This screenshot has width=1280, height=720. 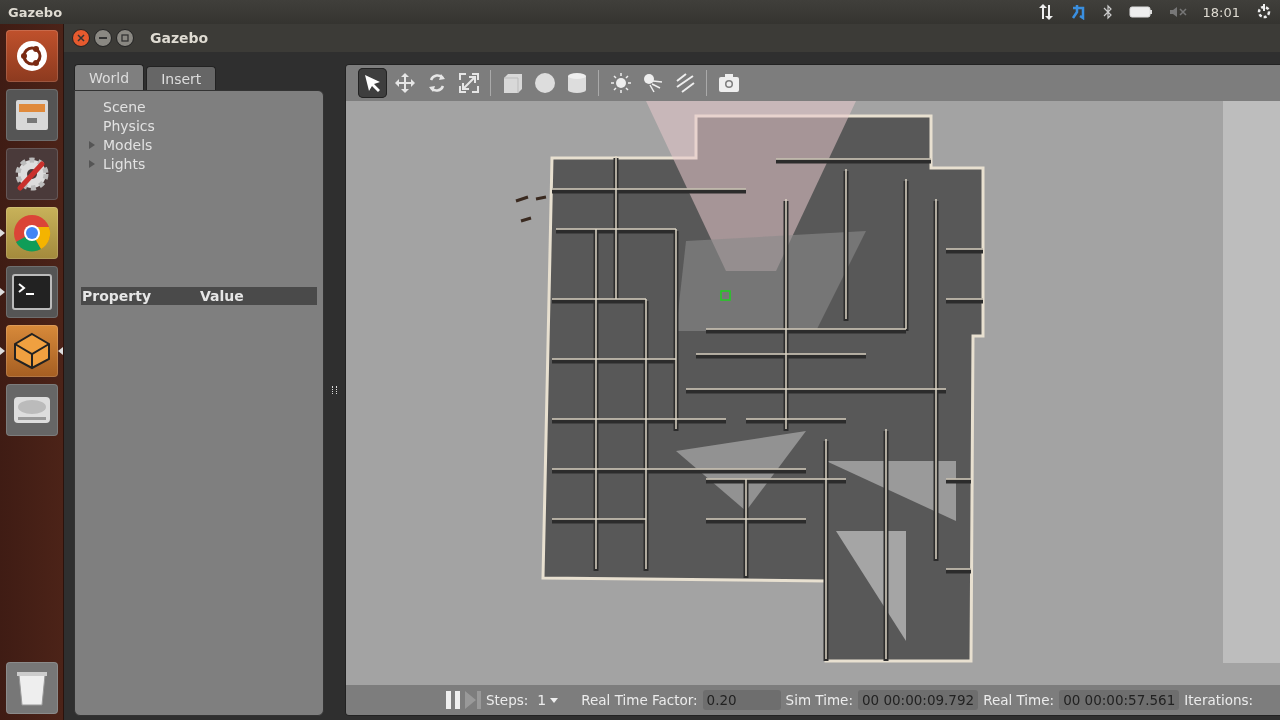 I want to click on tool-button, so click(x=372, y=83).